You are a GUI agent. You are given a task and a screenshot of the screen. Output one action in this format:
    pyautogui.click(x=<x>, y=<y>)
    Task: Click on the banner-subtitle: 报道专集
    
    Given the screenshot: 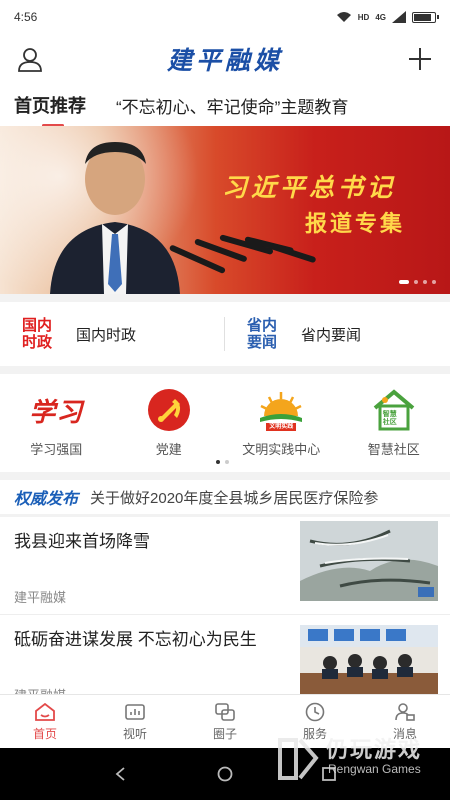 What is the action you would take?
    pyautogui.click(x=355, y=224)
    